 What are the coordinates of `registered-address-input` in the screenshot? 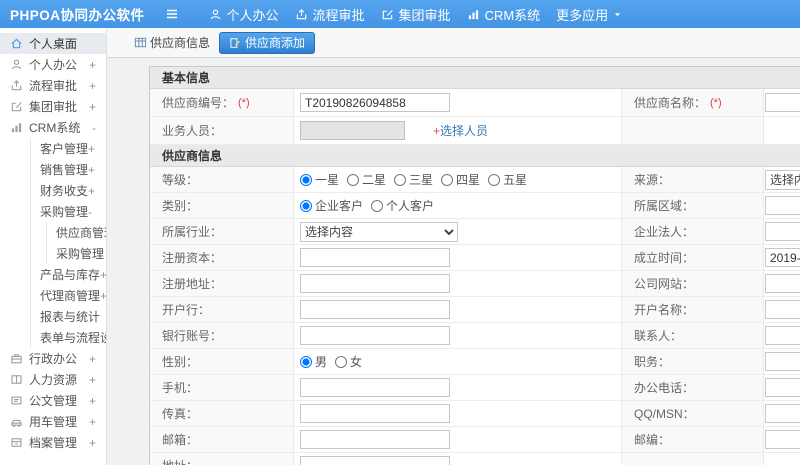 It's located at (375, 283).